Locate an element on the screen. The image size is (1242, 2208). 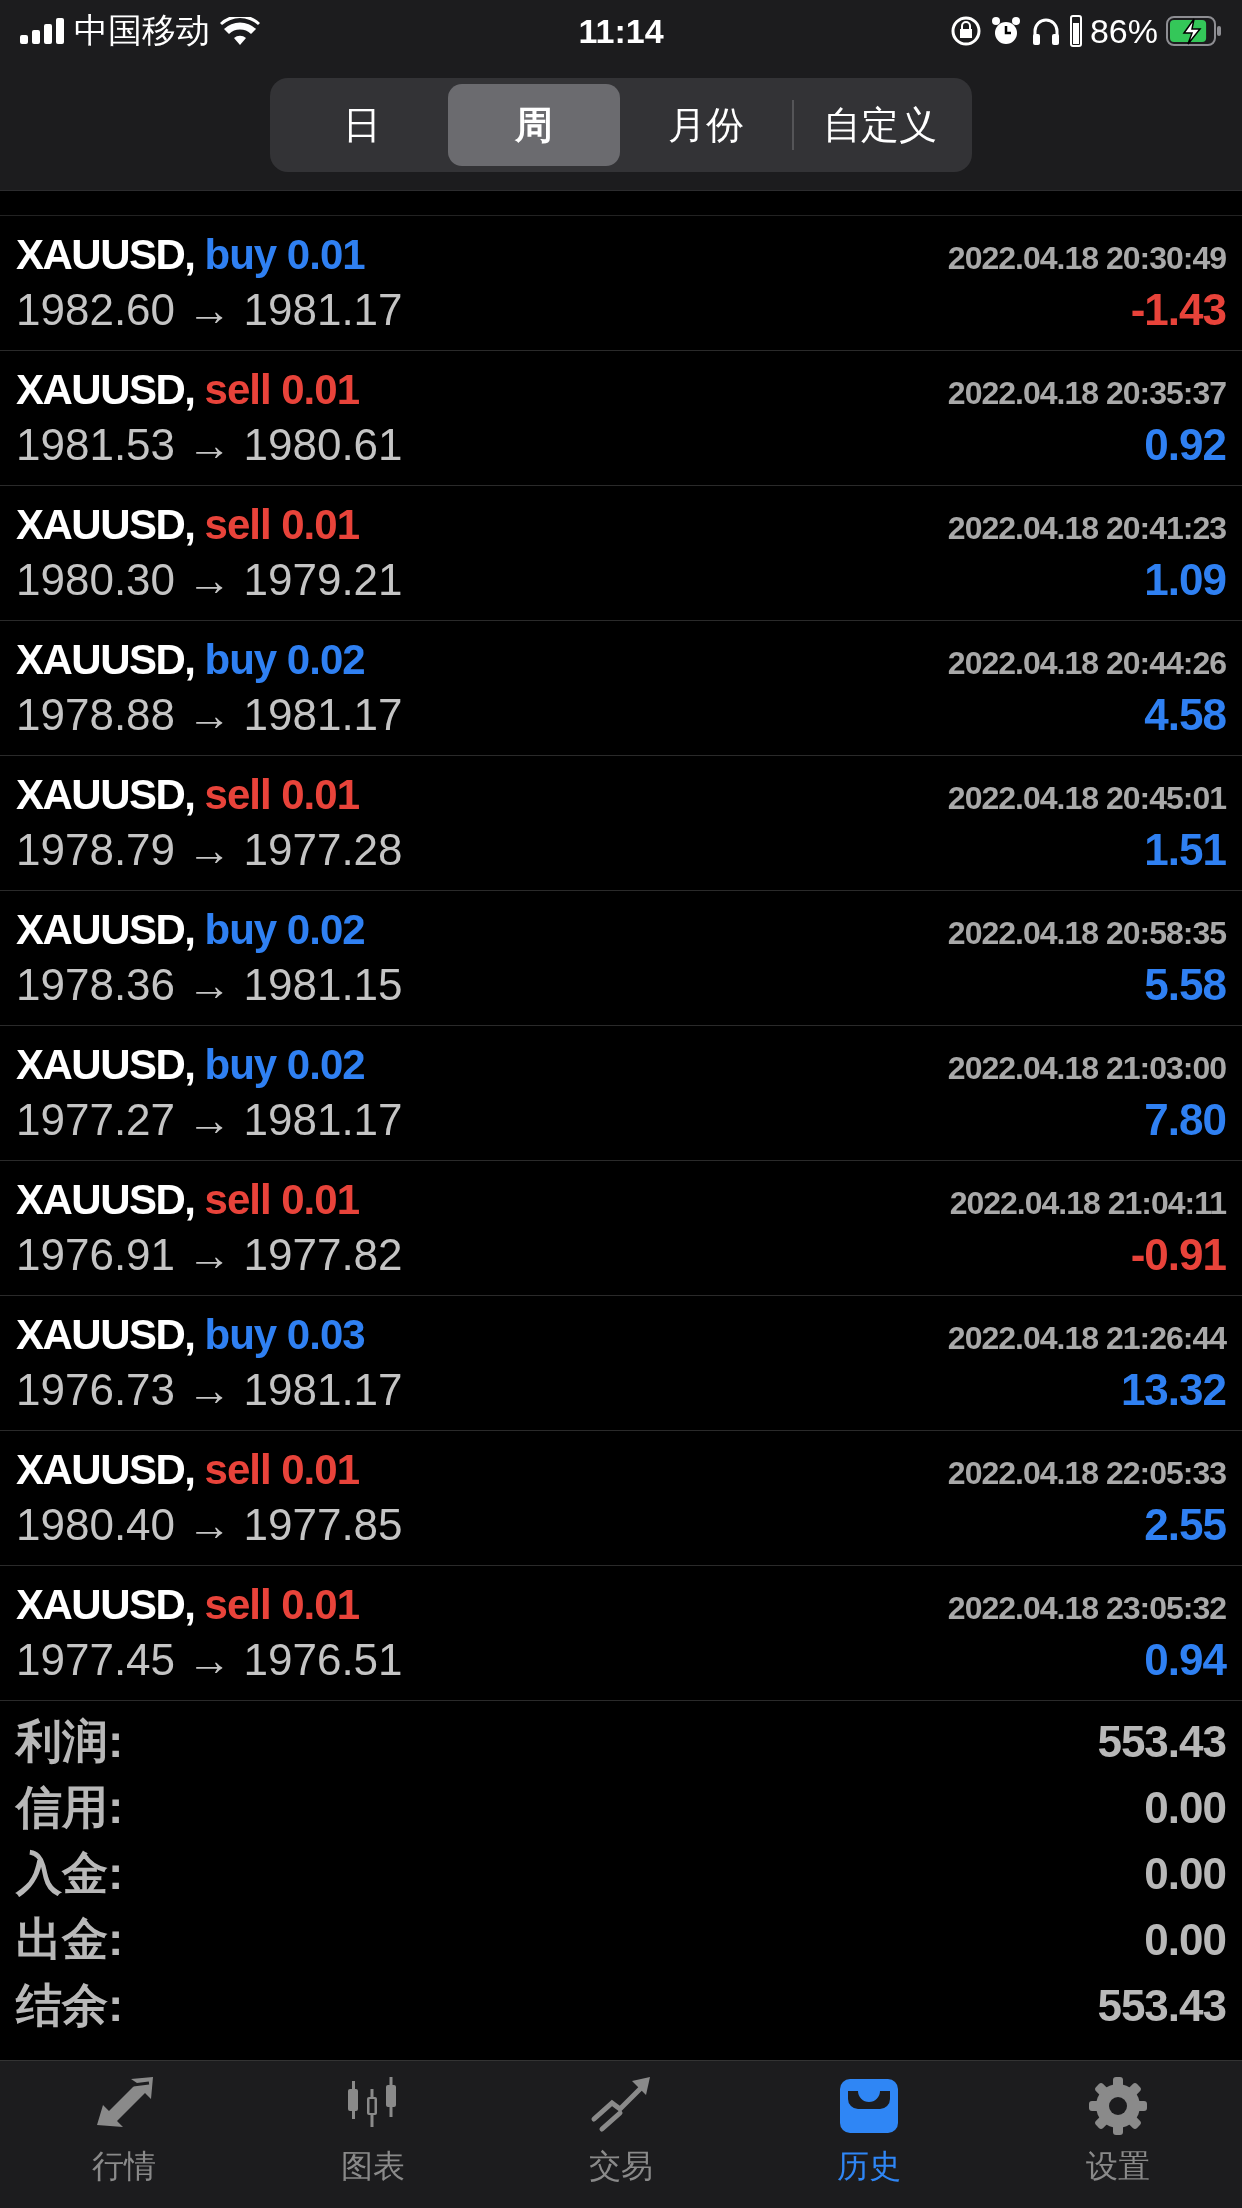
deal-time: 2022.04.18 20:45:01 is located at coordinates (1086, 798).